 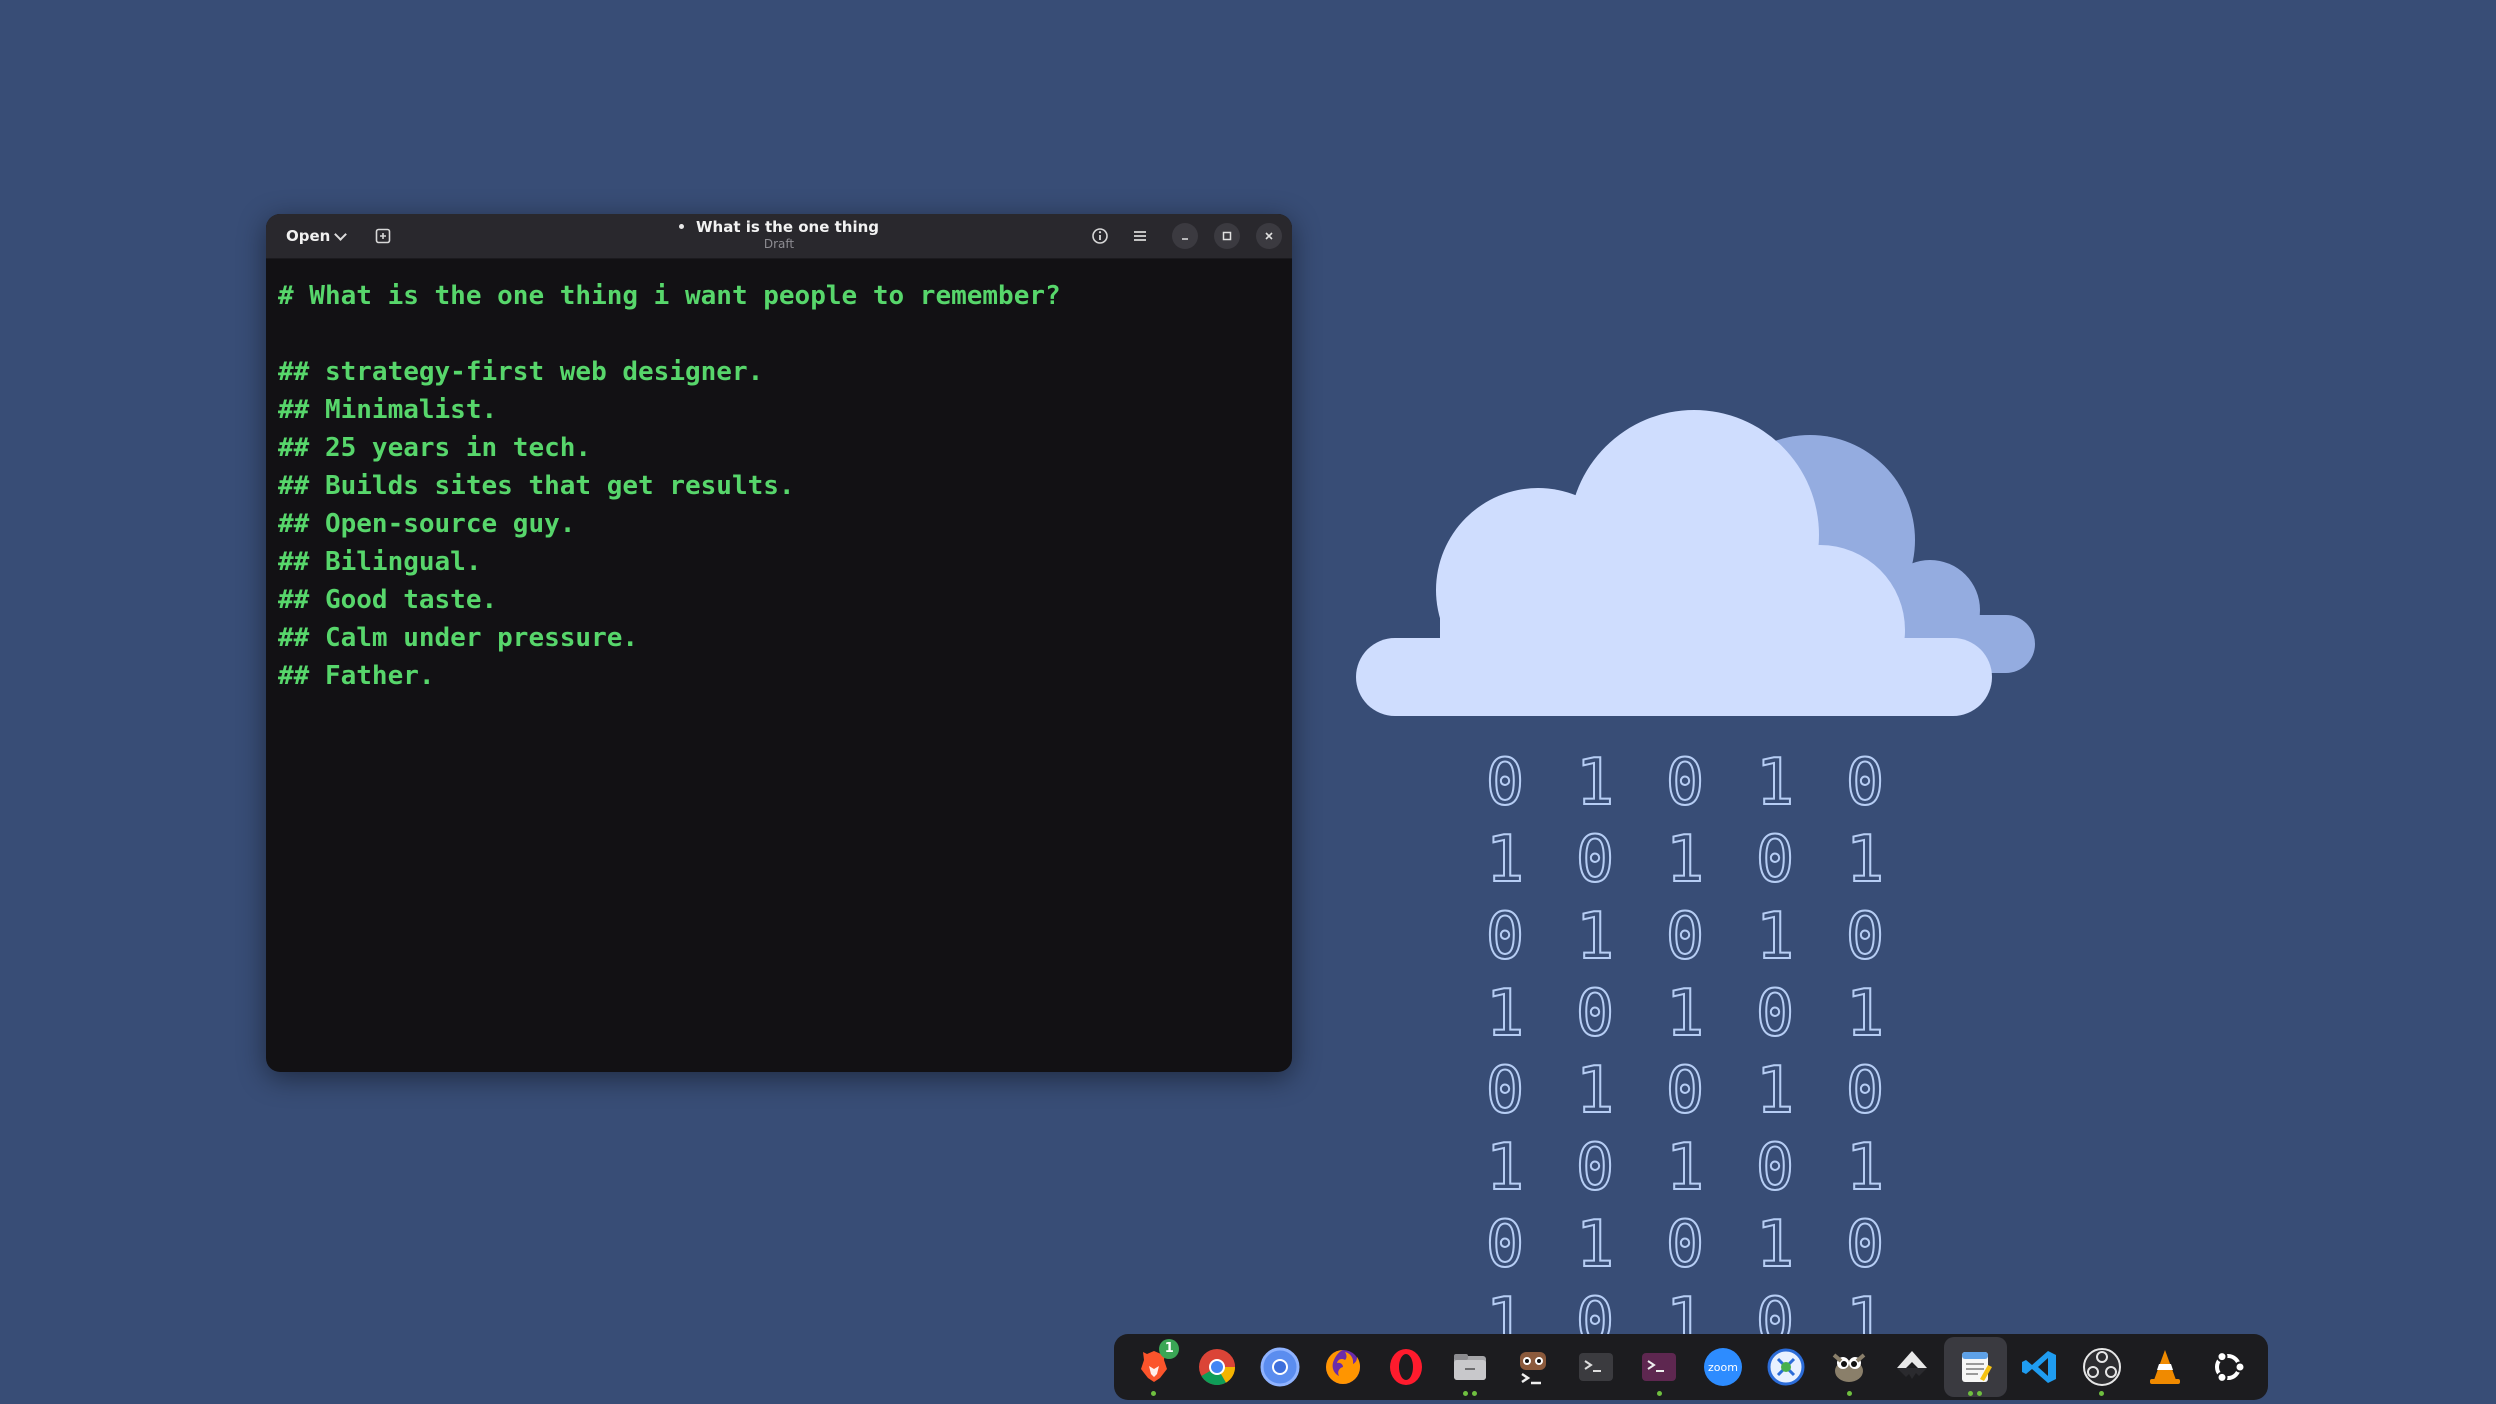 What do you see at coordinates (1140, 236) in the screenshot?
I see `main-menu-button` at bounding box center [1140, 236].